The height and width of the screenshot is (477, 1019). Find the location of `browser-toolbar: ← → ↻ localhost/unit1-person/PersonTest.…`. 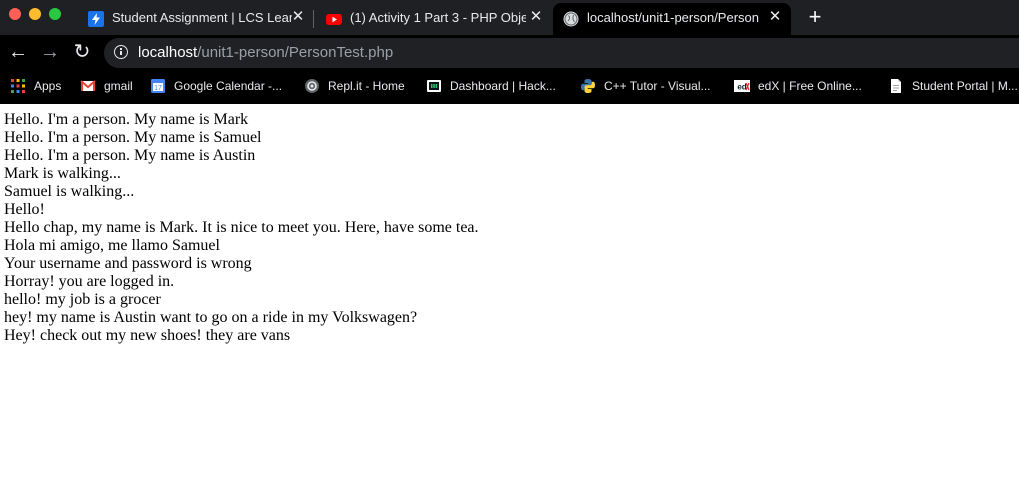

browser-toolbar: ← → ↻ localhost/unit1-person/PersonTest.… is located at coordinates (509, 52).